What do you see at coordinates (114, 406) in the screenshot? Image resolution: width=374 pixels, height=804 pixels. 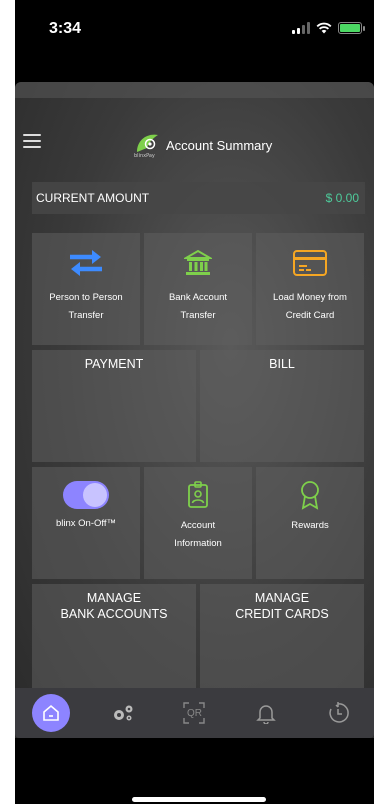 I see `payment-tile: PAYMENT` at bounding box center [114, 406].